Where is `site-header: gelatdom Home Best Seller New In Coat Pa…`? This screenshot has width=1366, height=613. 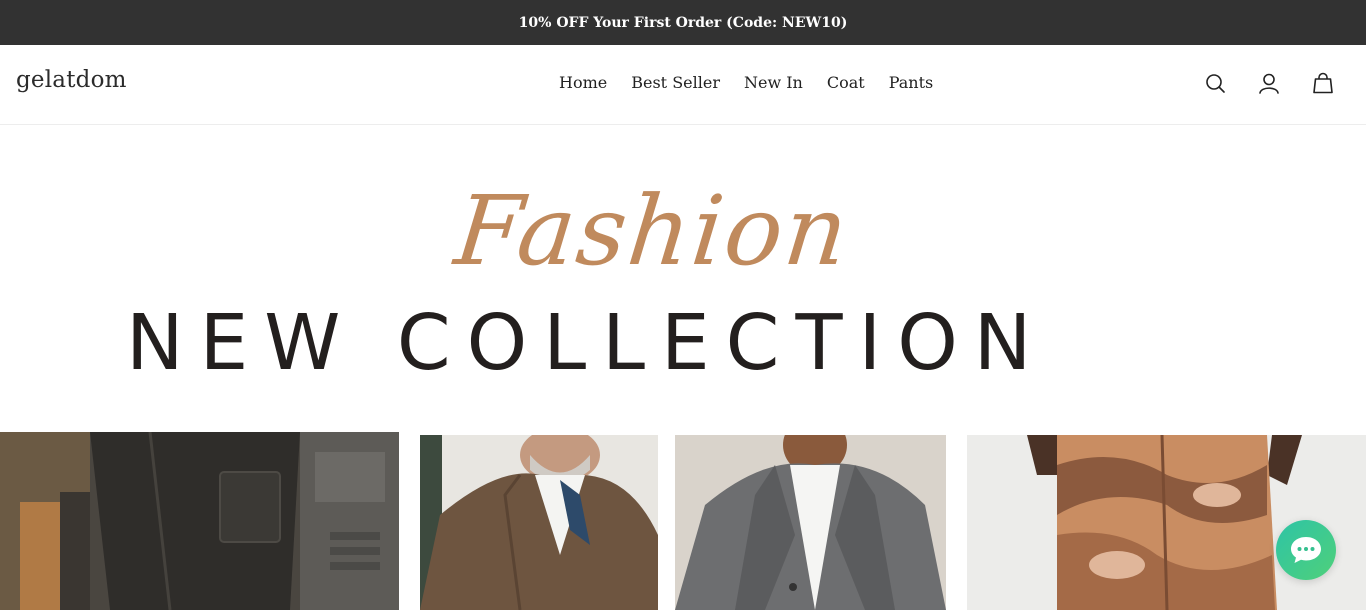
site-header: gelatdom Home Best Seller New In Coat Pa… is located at coordinates (683, 85).